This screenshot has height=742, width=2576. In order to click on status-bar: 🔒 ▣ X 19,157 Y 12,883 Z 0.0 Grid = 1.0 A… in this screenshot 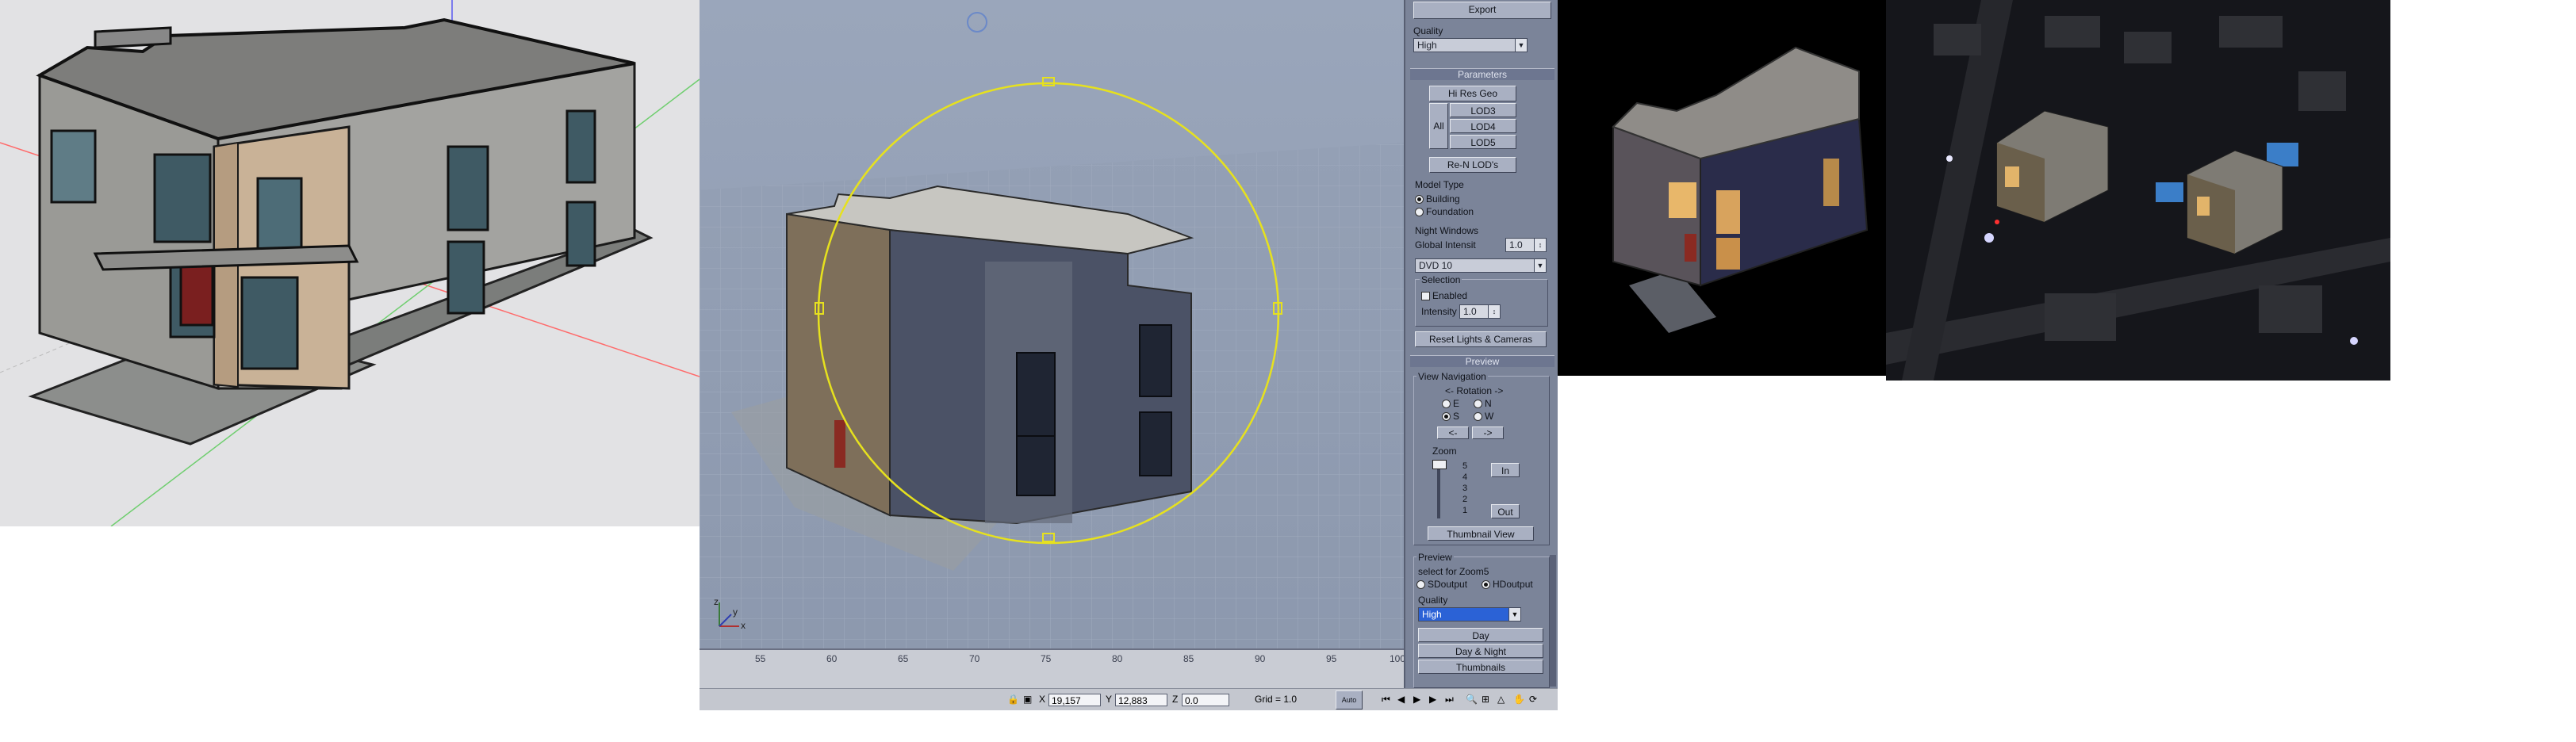, I will do `click(1129, 699)`.